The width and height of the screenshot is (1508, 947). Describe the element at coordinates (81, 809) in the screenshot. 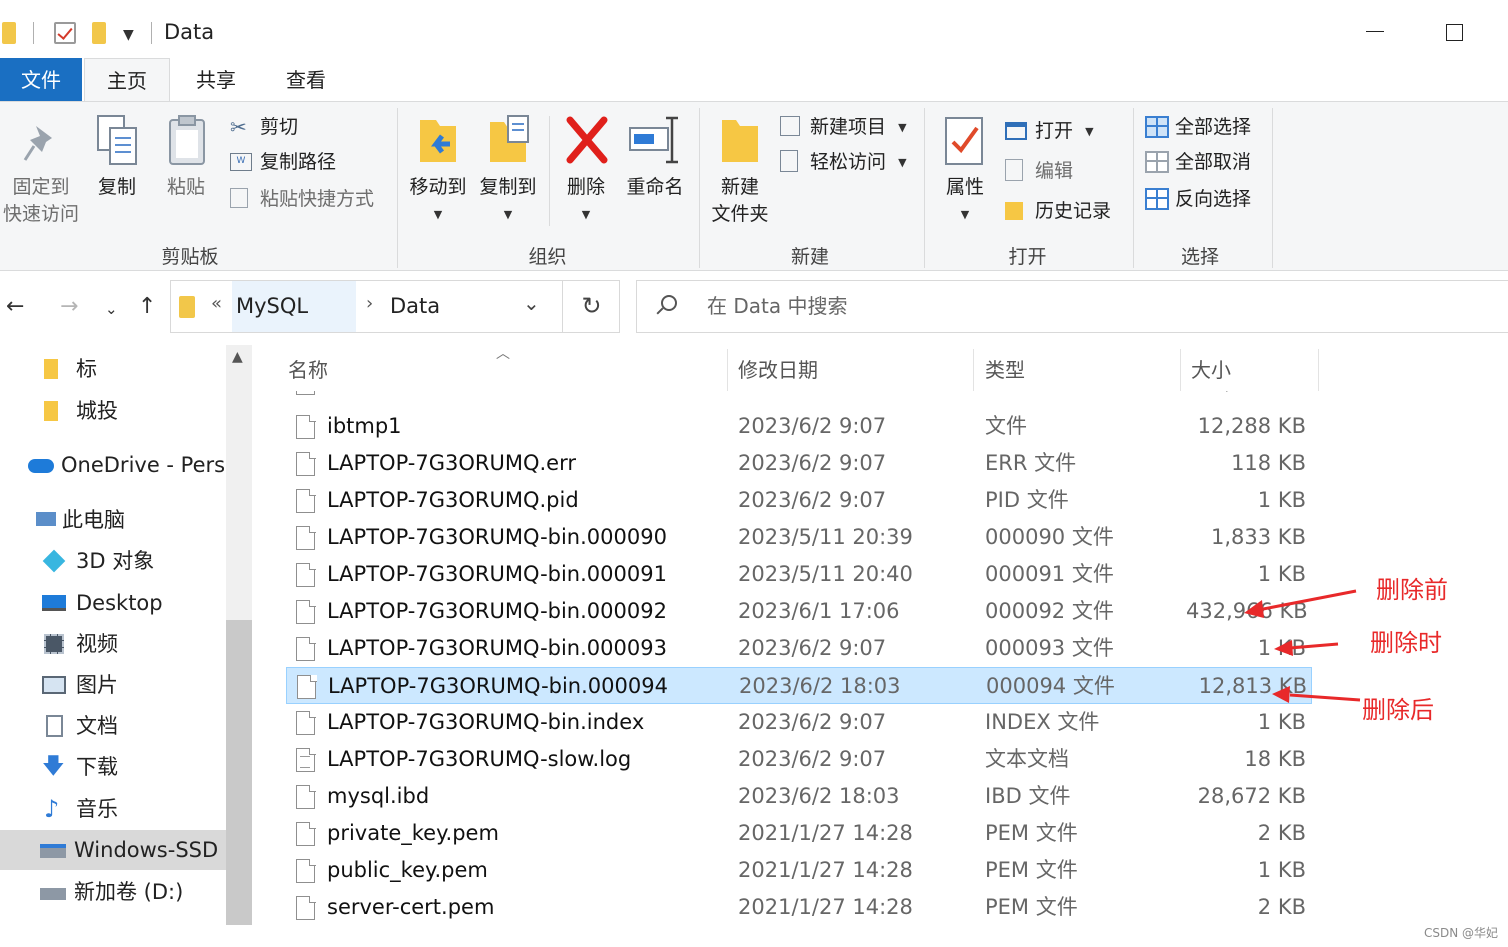

I see `nav-item-music: ♪ 音乐` at that location.